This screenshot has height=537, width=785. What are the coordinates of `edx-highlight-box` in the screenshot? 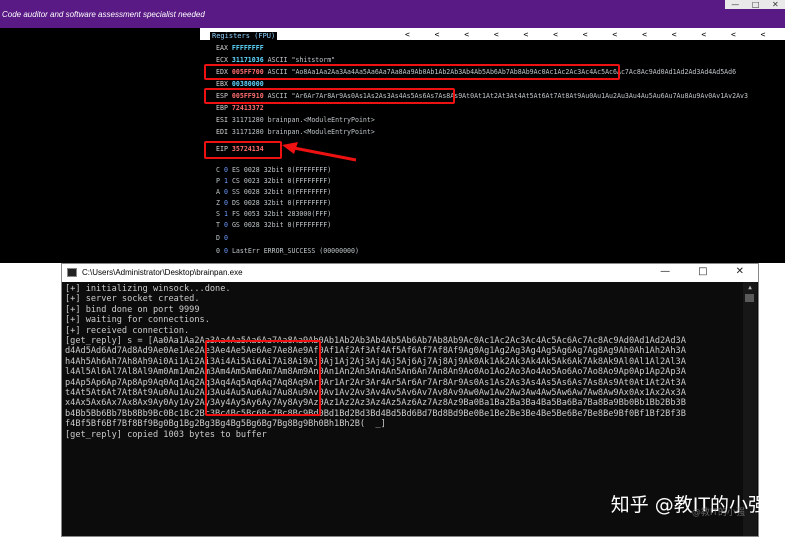 It's located at (412, 72).